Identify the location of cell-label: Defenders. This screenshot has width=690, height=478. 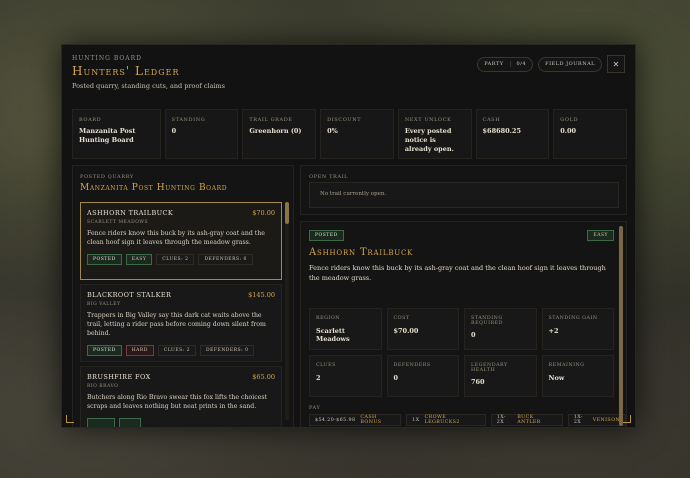
(412, 365).